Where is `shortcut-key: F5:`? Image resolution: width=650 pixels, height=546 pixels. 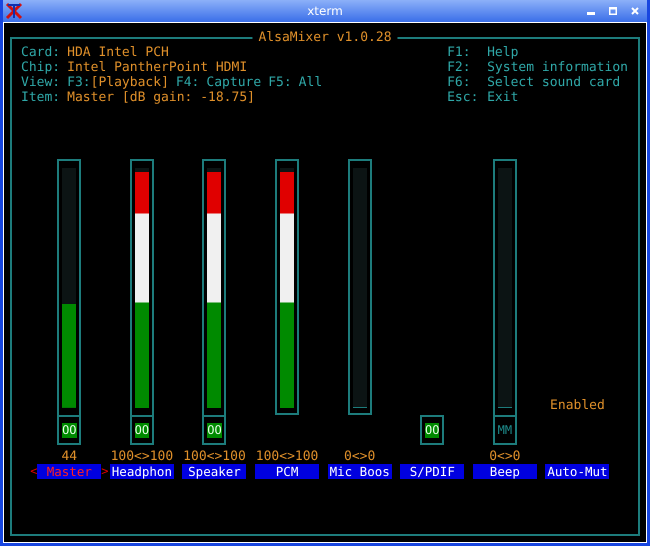
shortcut-key: F5: is located at coordinates (280, 82).